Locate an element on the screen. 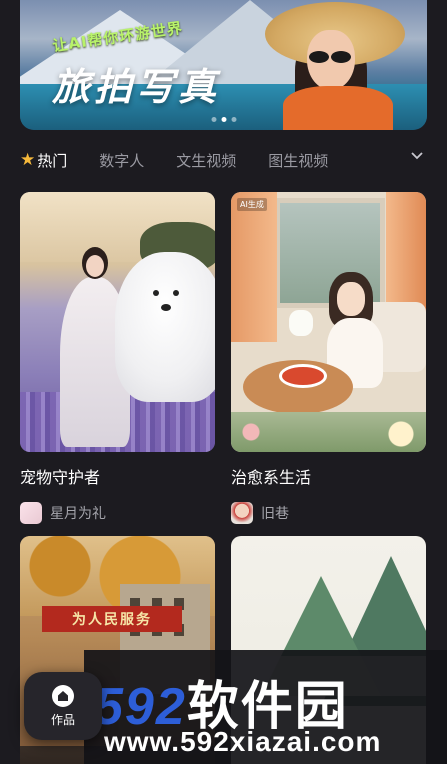 This screenshot has height=764, width=447. card-thumbnail: AI生成 is located at coordinates (328, 322).